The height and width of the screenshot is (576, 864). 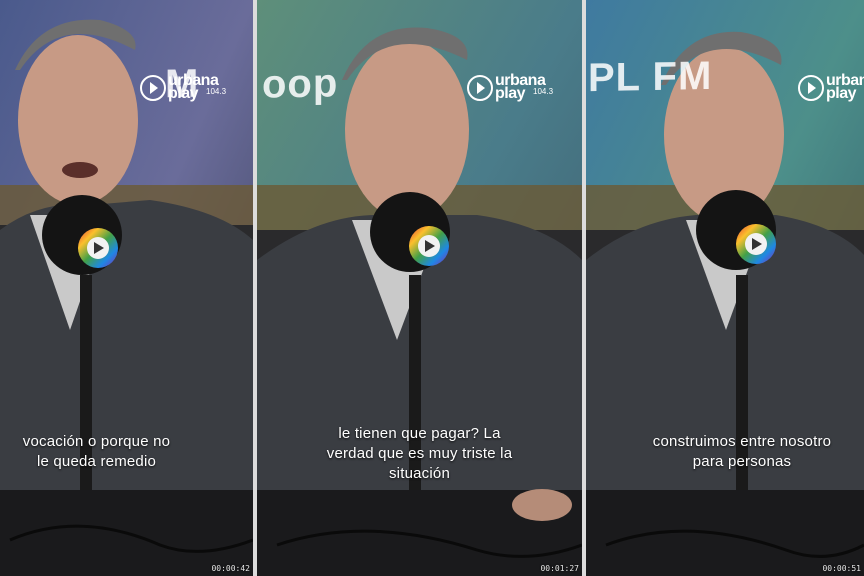 I want to click on background-sign-text: oop, so click(x=300, y=84).